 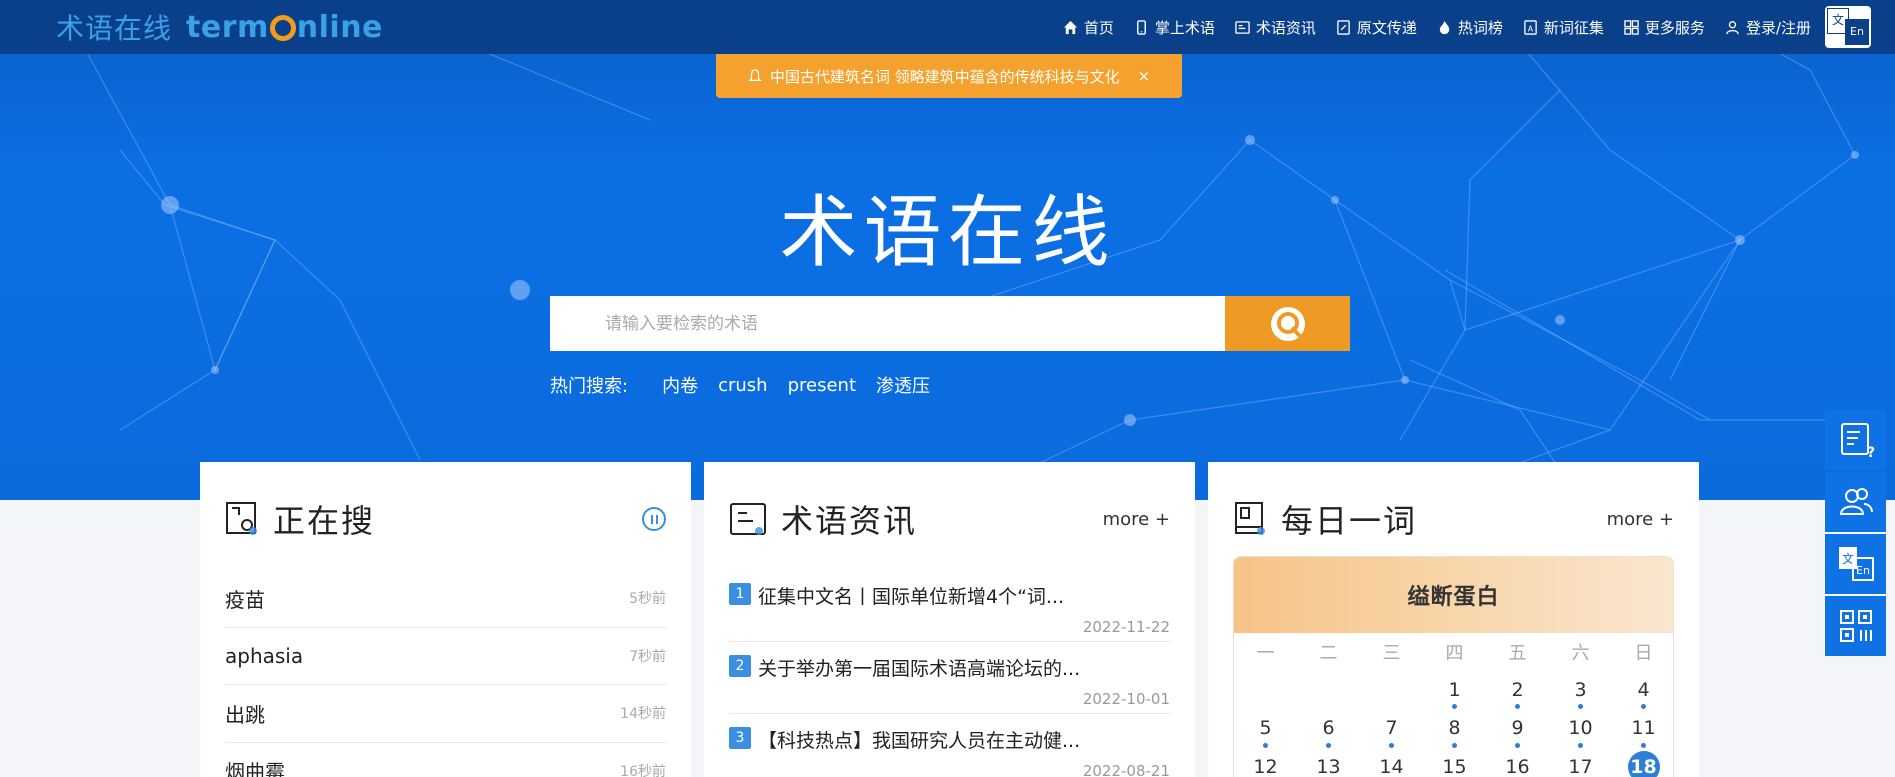 What do you see at coordinates (1453, 519) in the screenshot?
I see `card-header: 每日一词 more +` at bounding box center [1453, 519].